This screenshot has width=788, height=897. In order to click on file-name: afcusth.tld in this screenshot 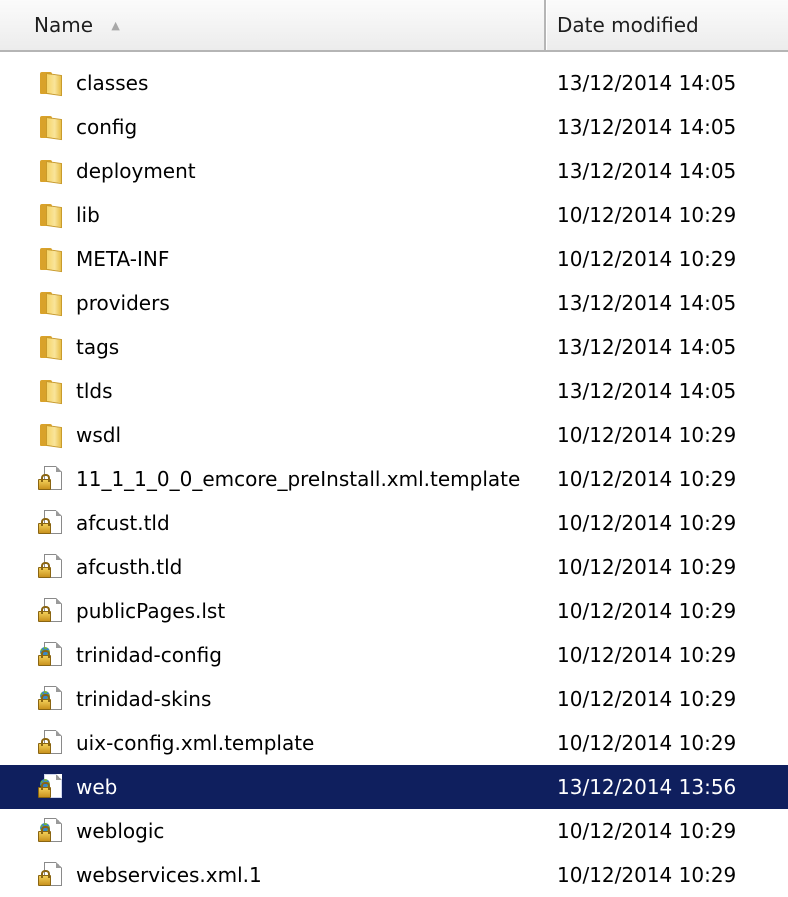, I will do `click(129, 567)`.